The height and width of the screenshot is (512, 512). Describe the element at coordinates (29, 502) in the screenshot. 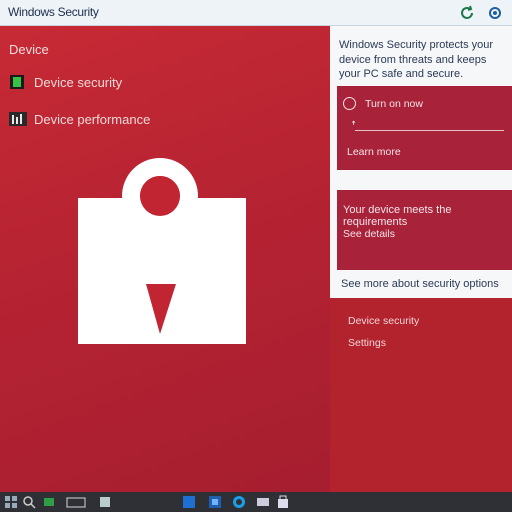

I see `search-icon` at that location.